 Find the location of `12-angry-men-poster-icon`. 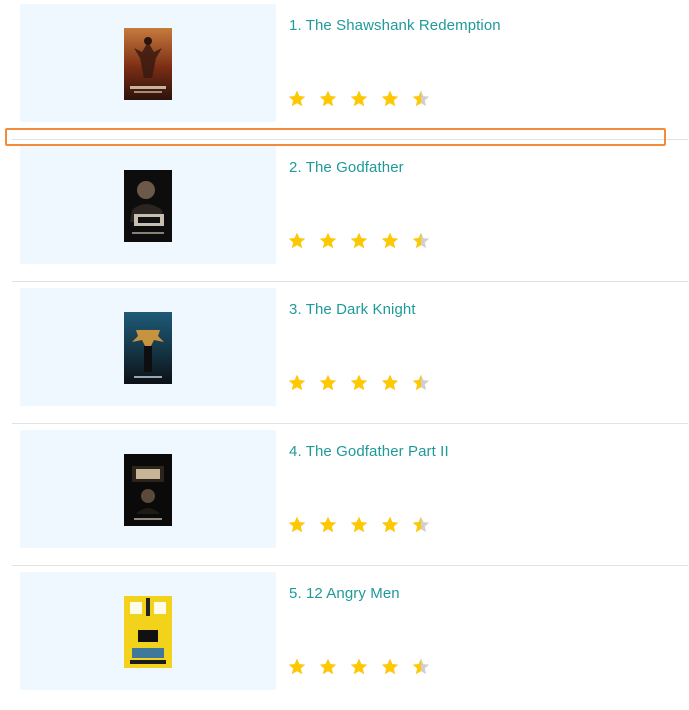

12-angry-men-poster-icon is located at coordinates (148, 632).